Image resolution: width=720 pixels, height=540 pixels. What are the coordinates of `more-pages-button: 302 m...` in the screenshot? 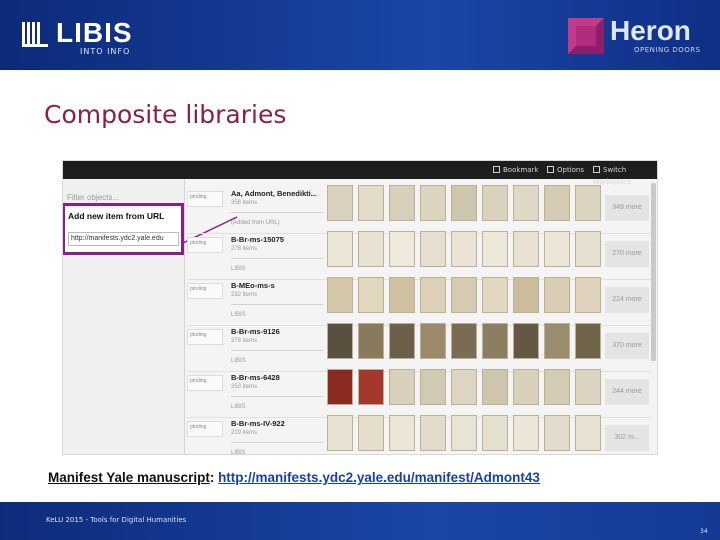 It's located at (627, 438).